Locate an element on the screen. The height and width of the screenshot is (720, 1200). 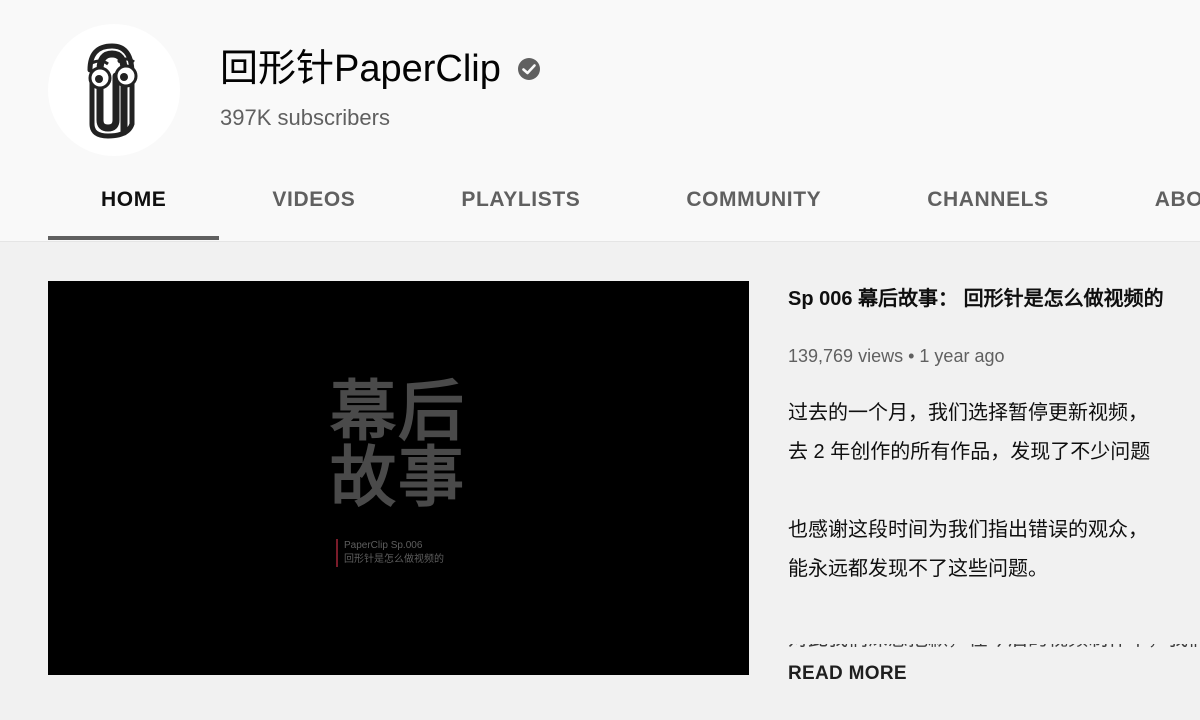
channel-name: 回形针PaperClip is located at coordinates (380, 69).